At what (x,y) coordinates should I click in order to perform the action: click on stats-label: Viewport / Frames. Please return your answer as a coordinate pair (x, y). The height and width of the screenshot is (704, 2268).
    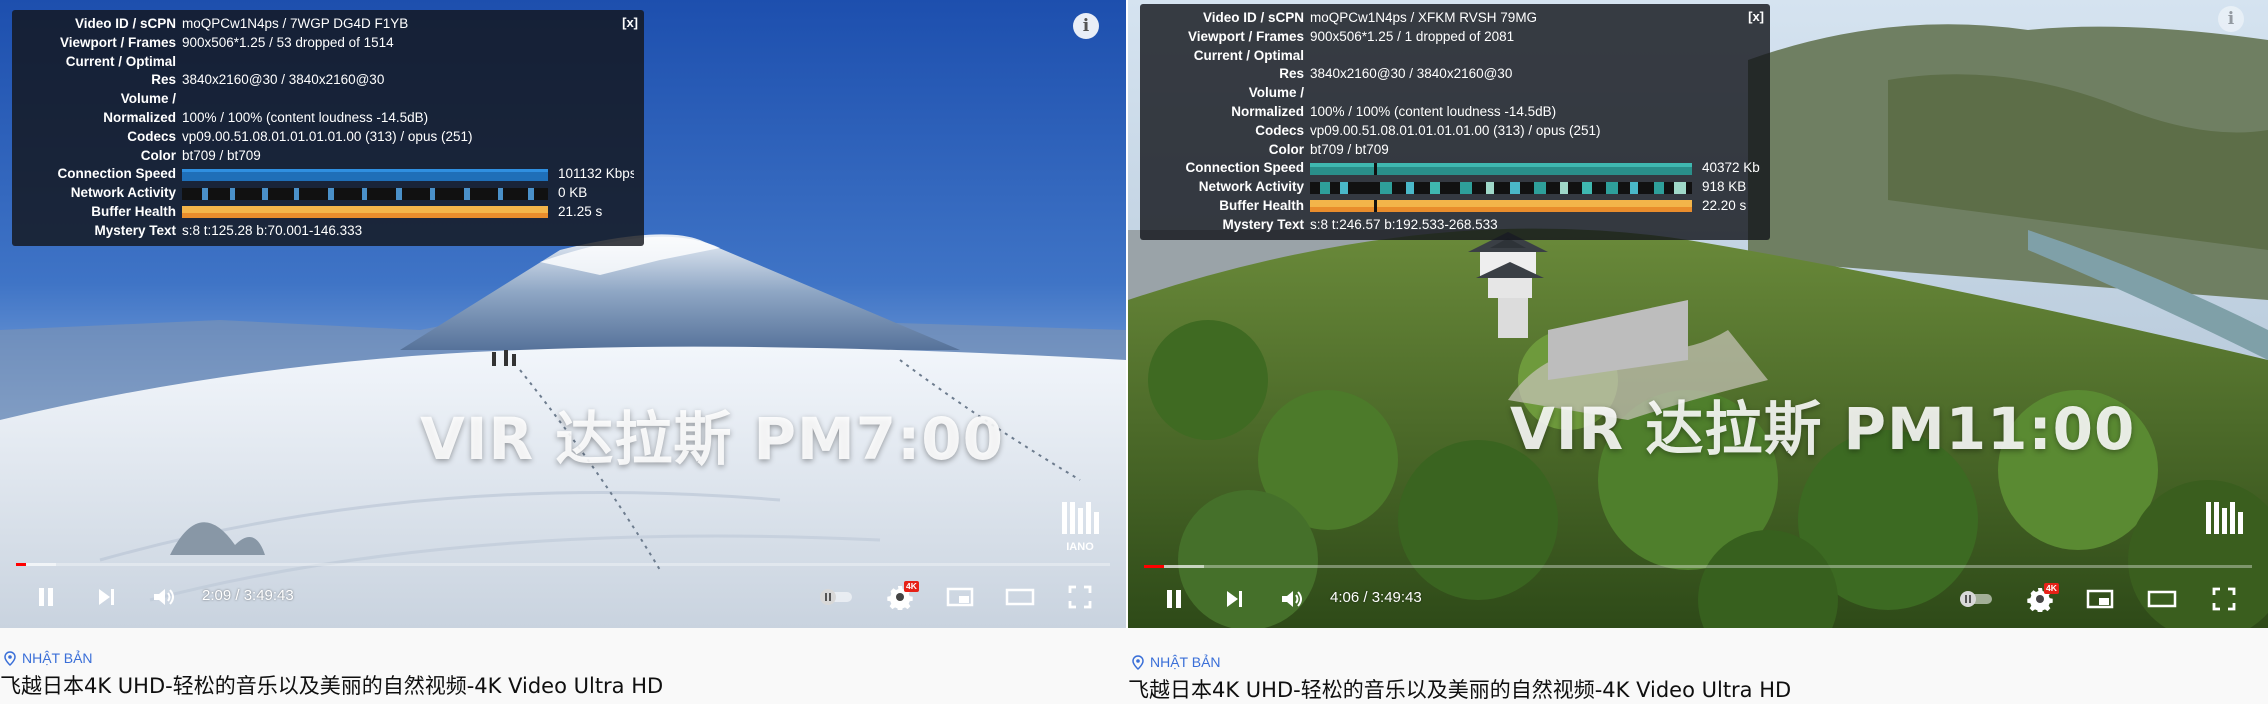
    Looking at the image, I should click on (117, 42).